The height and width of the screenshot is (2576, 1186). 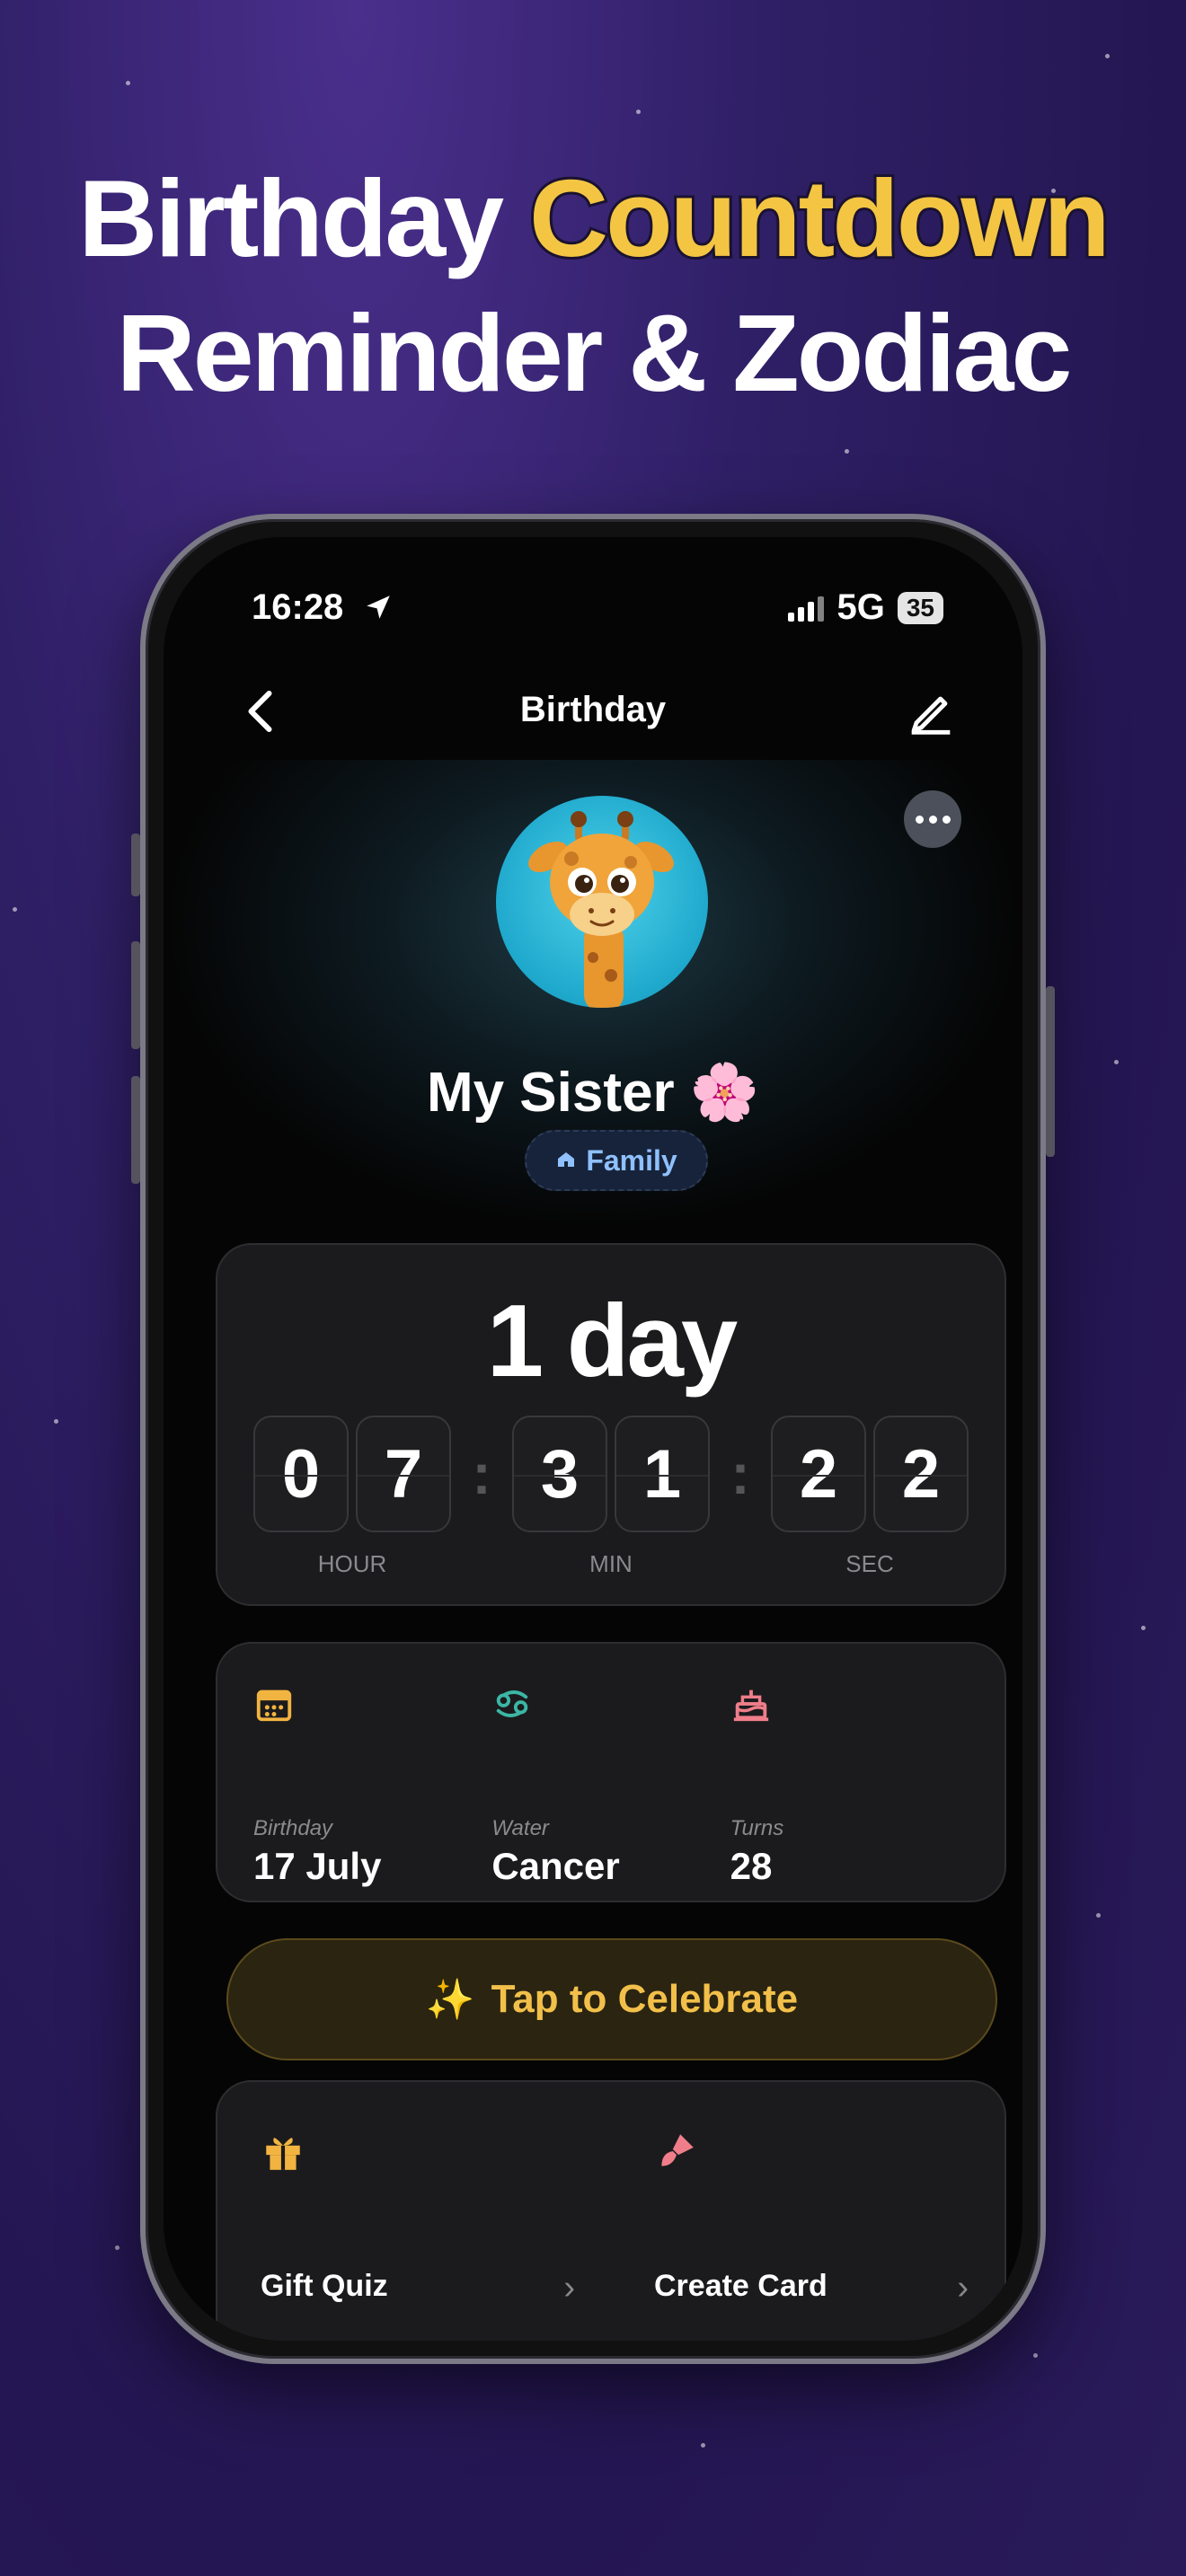 What do you see at coordinates (301, 1474) in the screenshot?
I see `hour-digit: 0` at bounding box center [301, 1474].